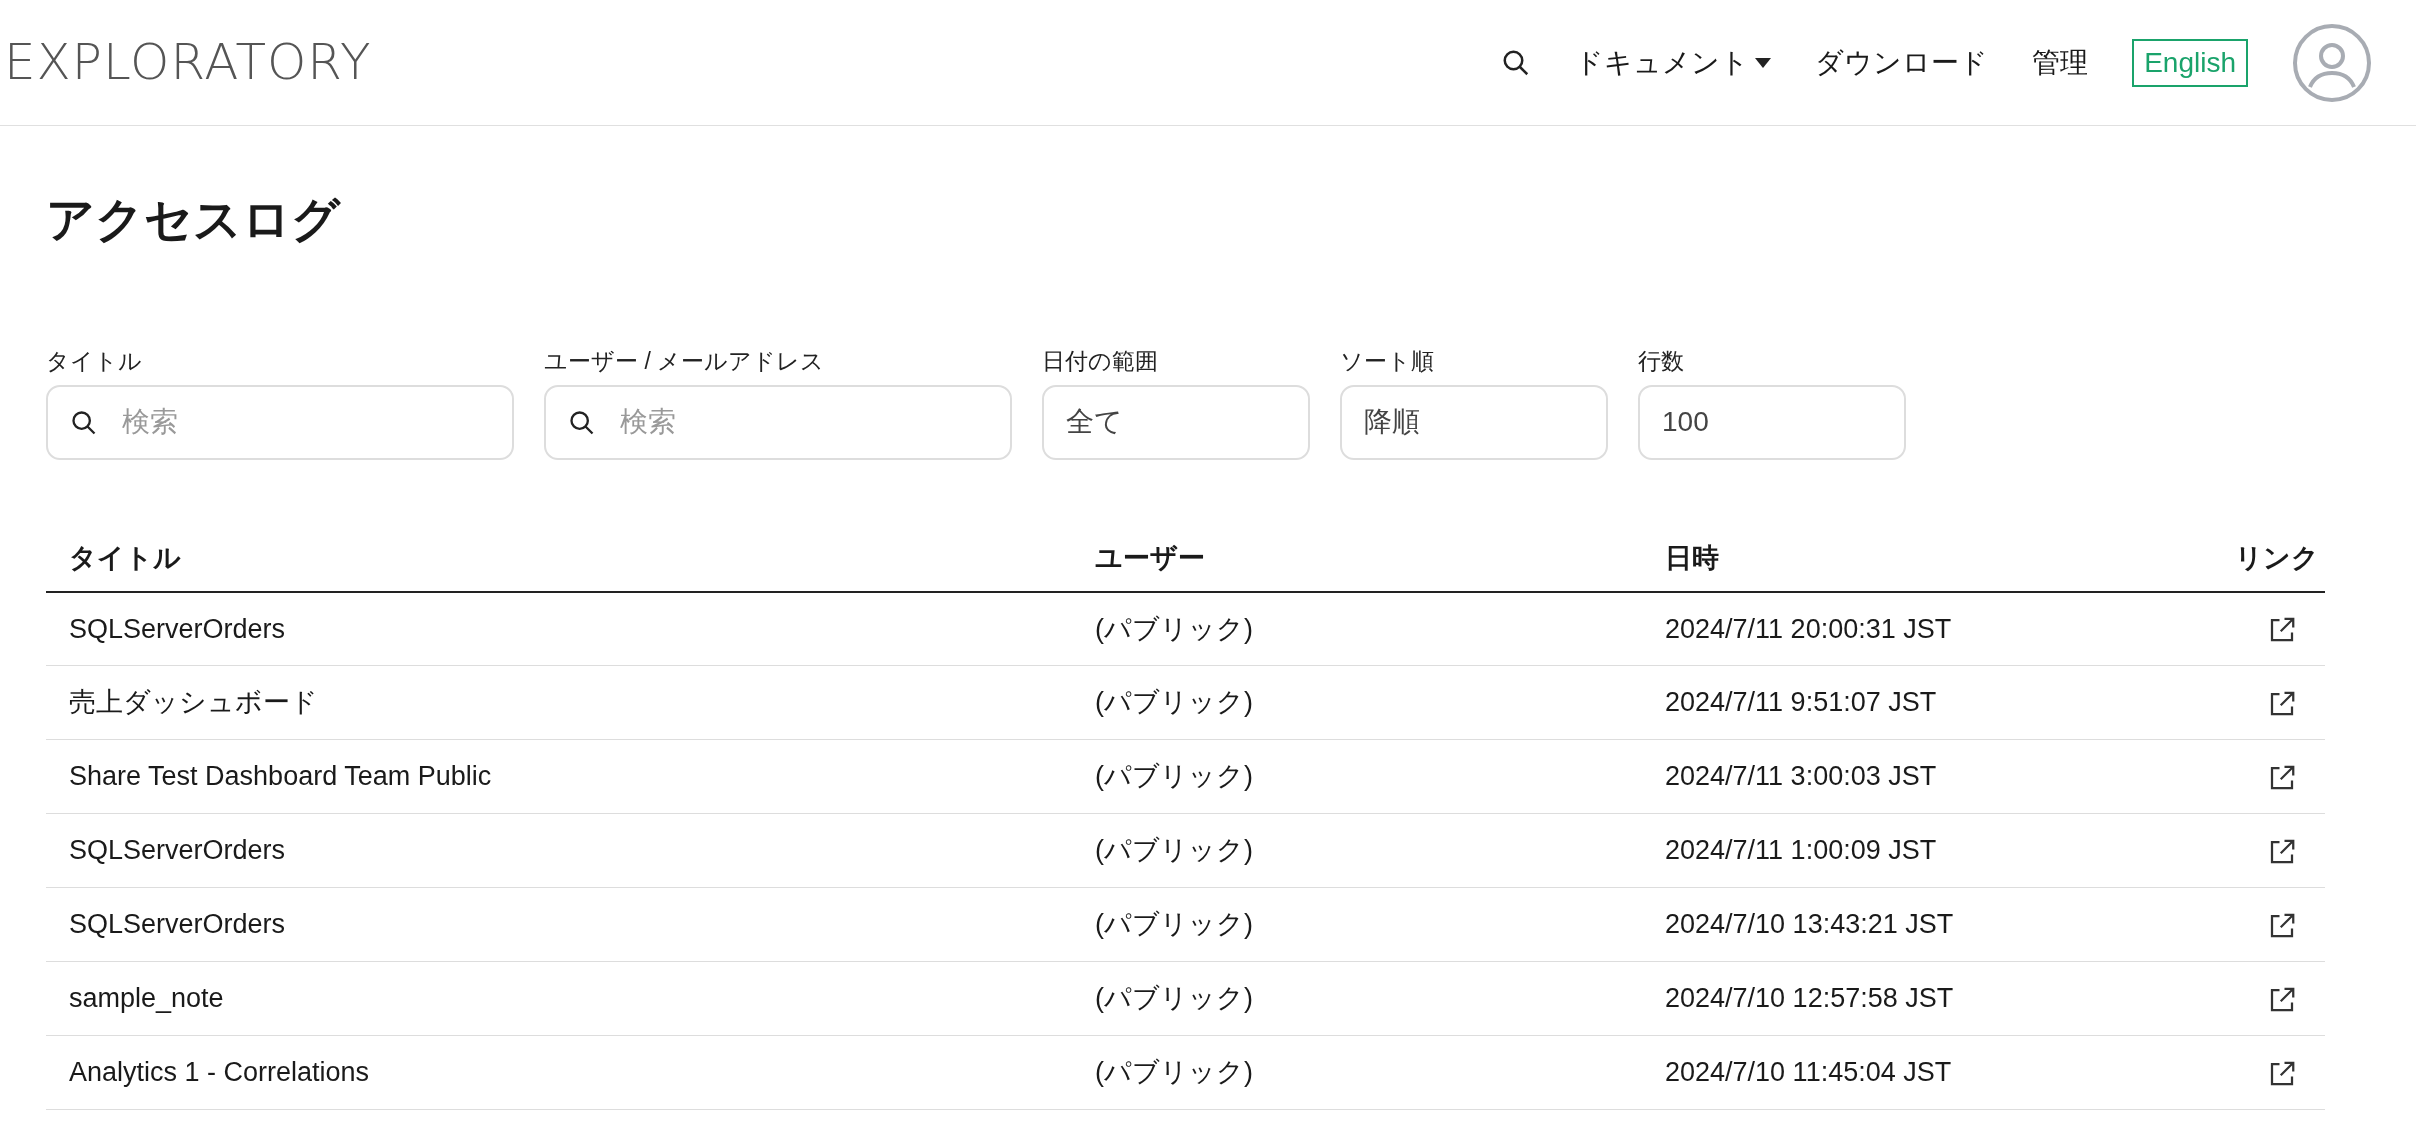 The image size is (2416, 1138). Describe the element at coordinates (1907, 628) in the screenshot. I see `table-cell: 2024/7/11 20:00:31 JST` at that location.